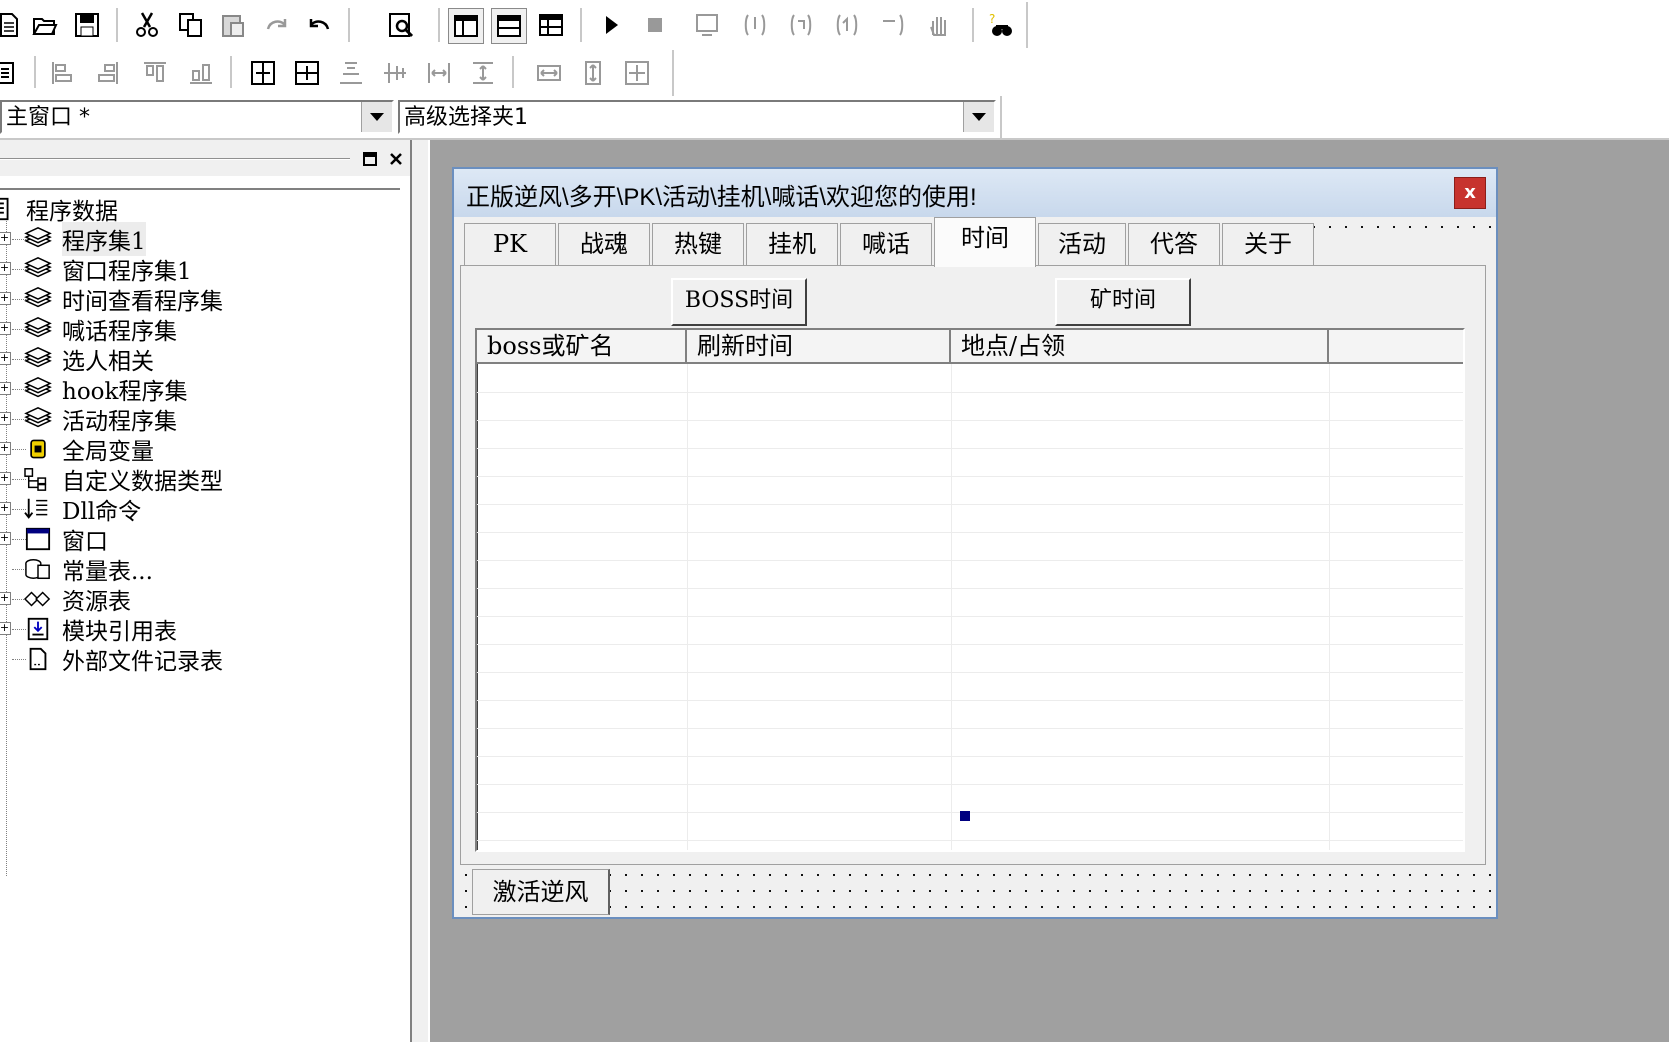 This screenshot has height=1042, width=1669. Describe the element at coordinates (1174, 244) in the screenshot. I see `tab-8: 代答` at that location.